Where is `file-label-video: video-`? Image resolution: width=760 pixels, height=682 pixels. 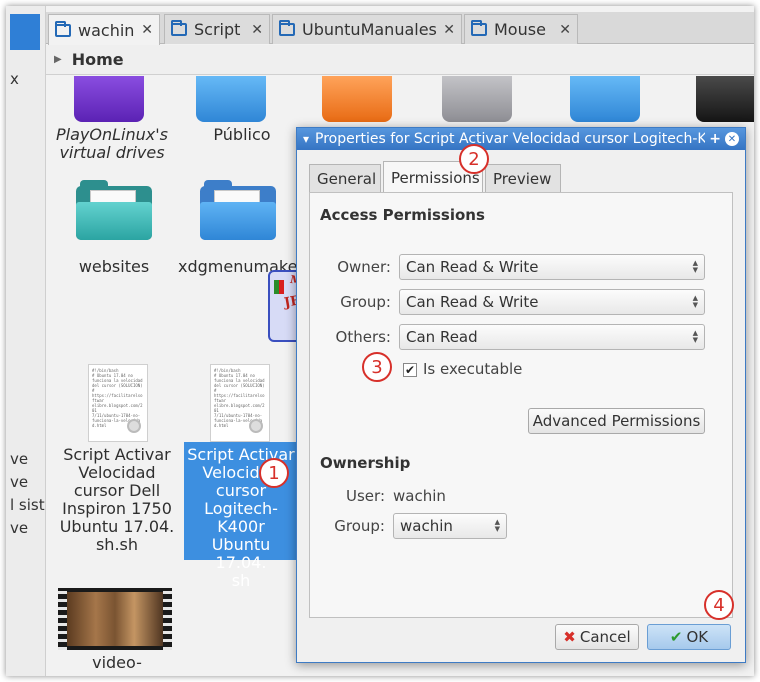 file-label-video: video- is located at coordinates (117, 663).